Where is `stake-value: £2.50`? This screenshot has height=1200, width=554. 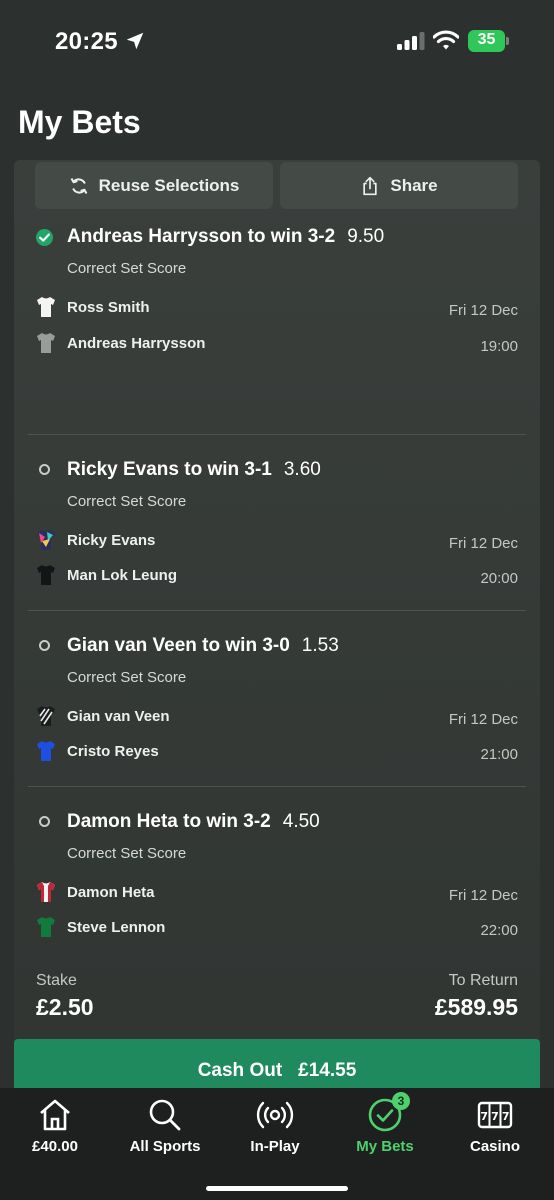
stake-value: £2.50 is located at coordinates (65, 1007).